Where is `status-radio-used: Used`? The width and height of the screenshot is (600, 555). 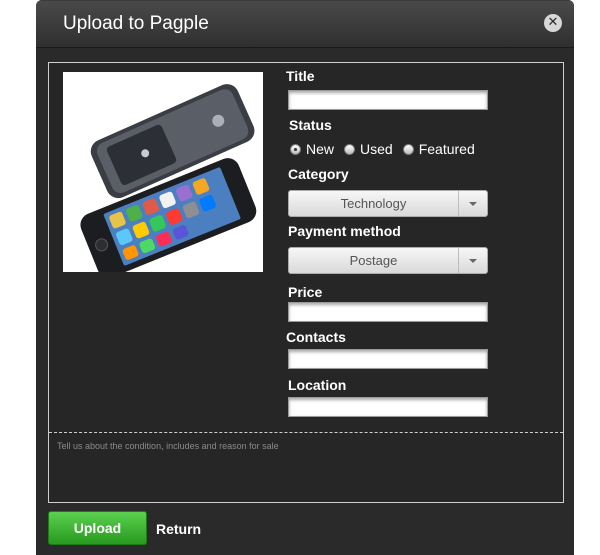
status-radio-used: Used is located at coordinates (368, 149).